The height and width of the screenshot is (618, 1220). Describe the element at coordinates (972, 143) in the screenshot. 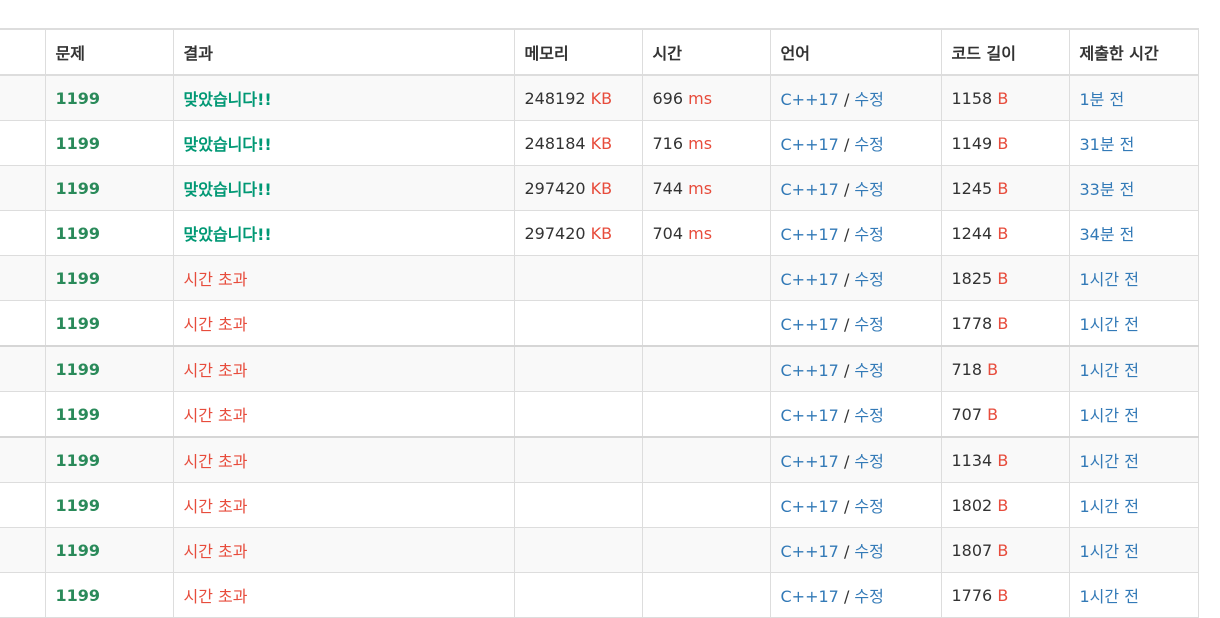

I see `code-length-value: 1149` at that location.